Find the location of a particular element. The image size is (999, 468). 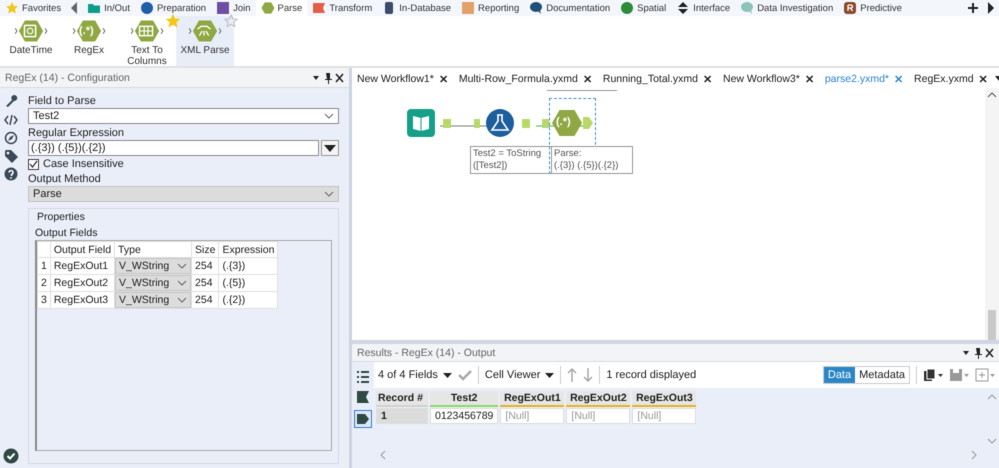

node-annotation: Test2 = ToString ([Test2]) is located at coordinates (511, 160).